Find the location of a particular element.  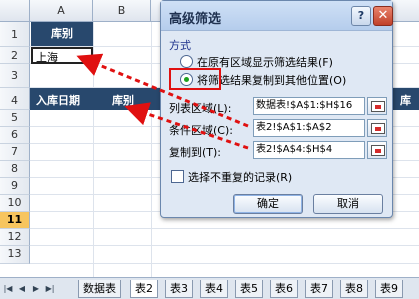

cell-e4: 库别 is located at coordinates (123, 100).